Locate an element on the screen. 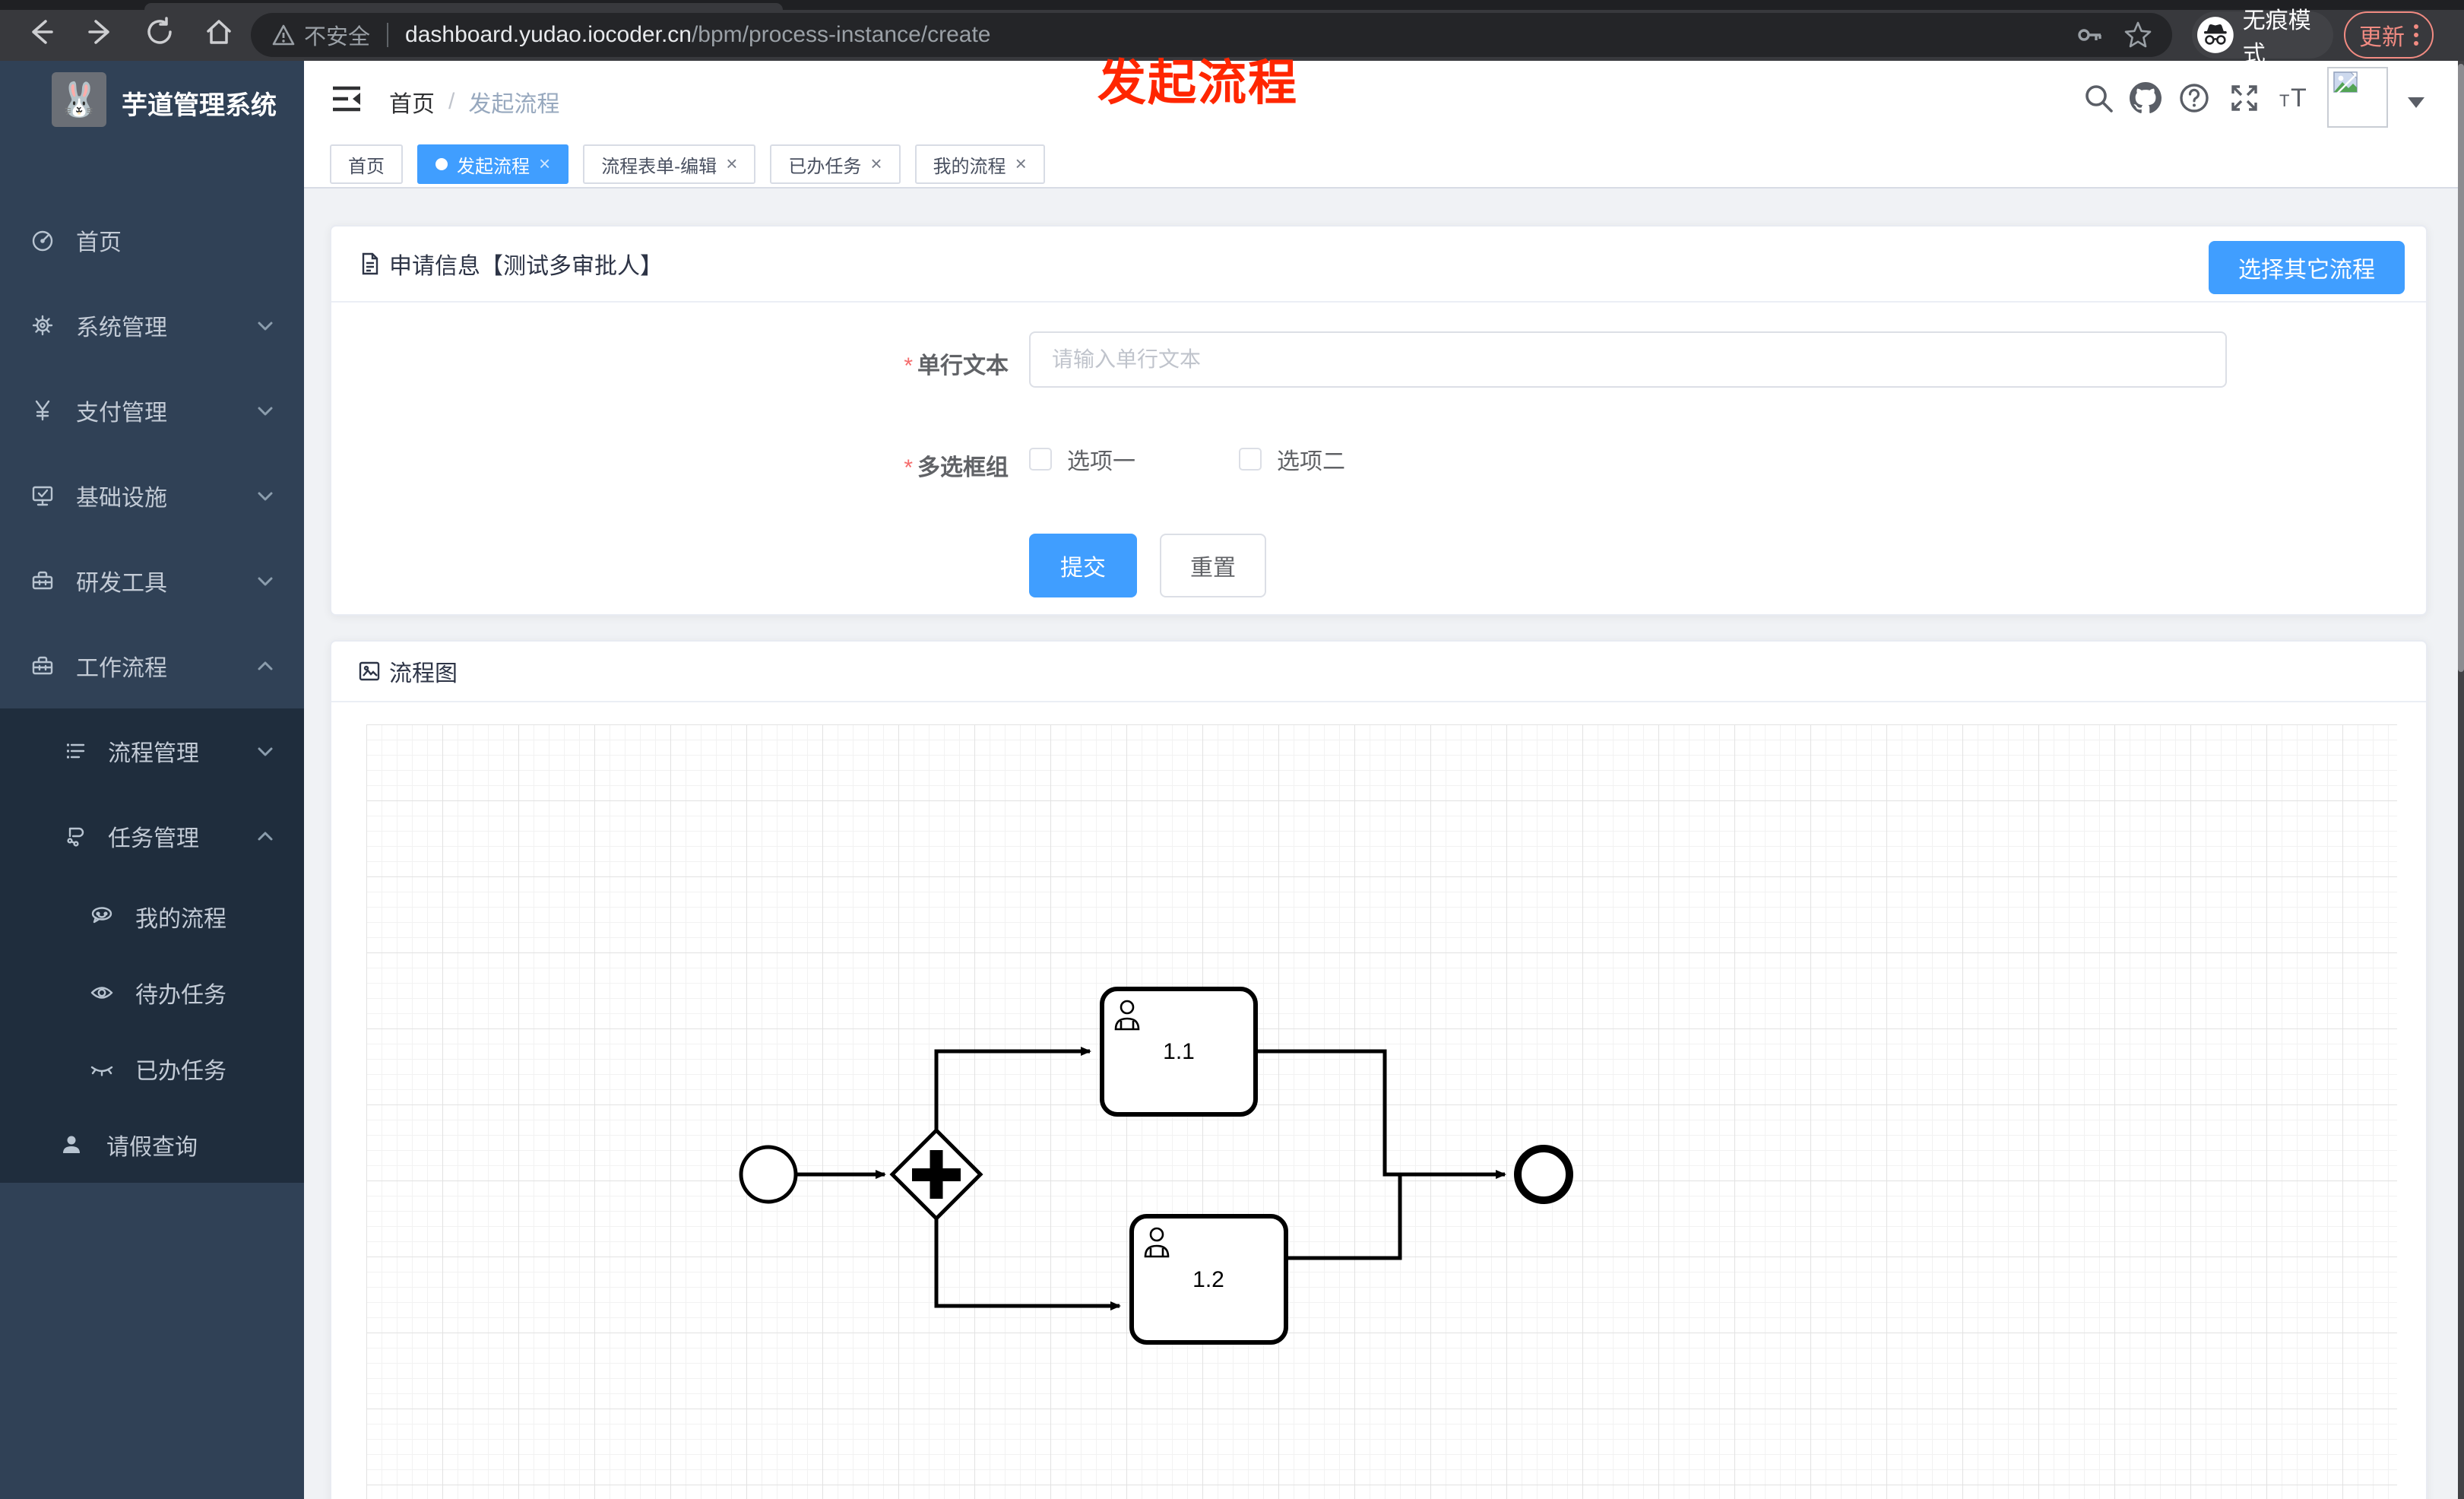  sidebar-logo-row: 🐰 芋道管理系统 is located at coordinates (152, 99).